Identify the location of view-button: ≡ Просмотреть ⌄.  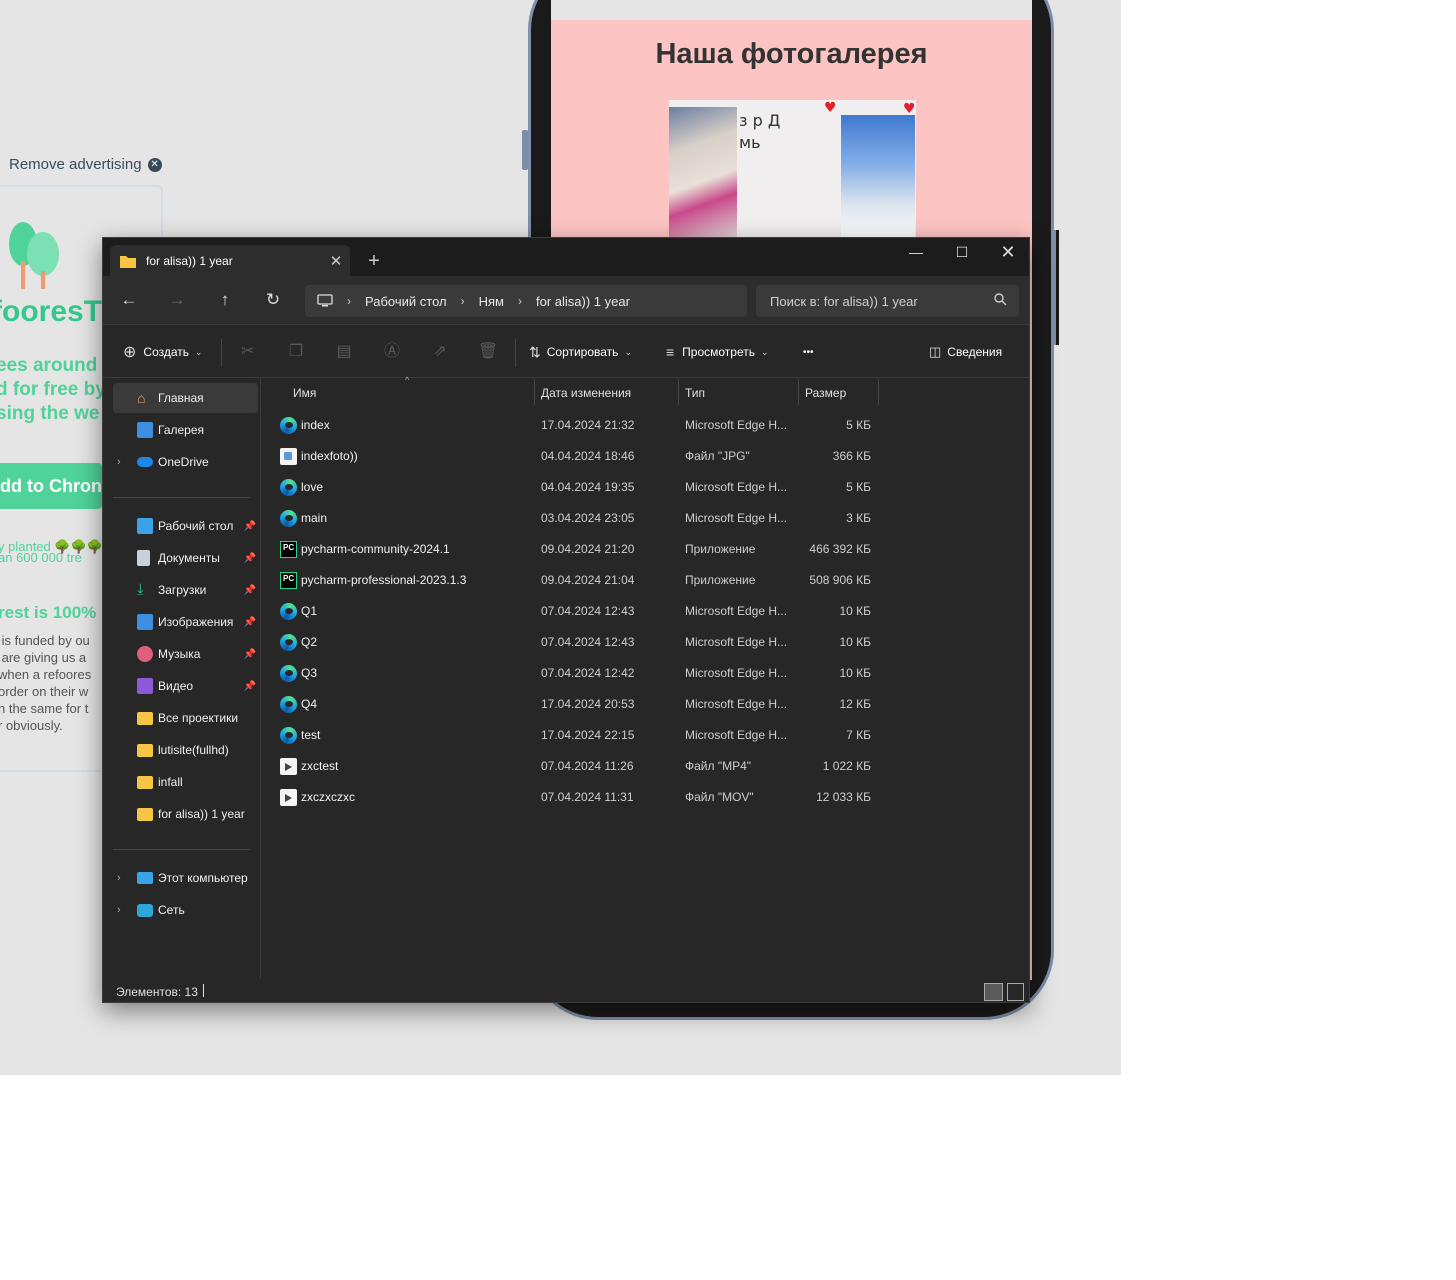
(717, 352).